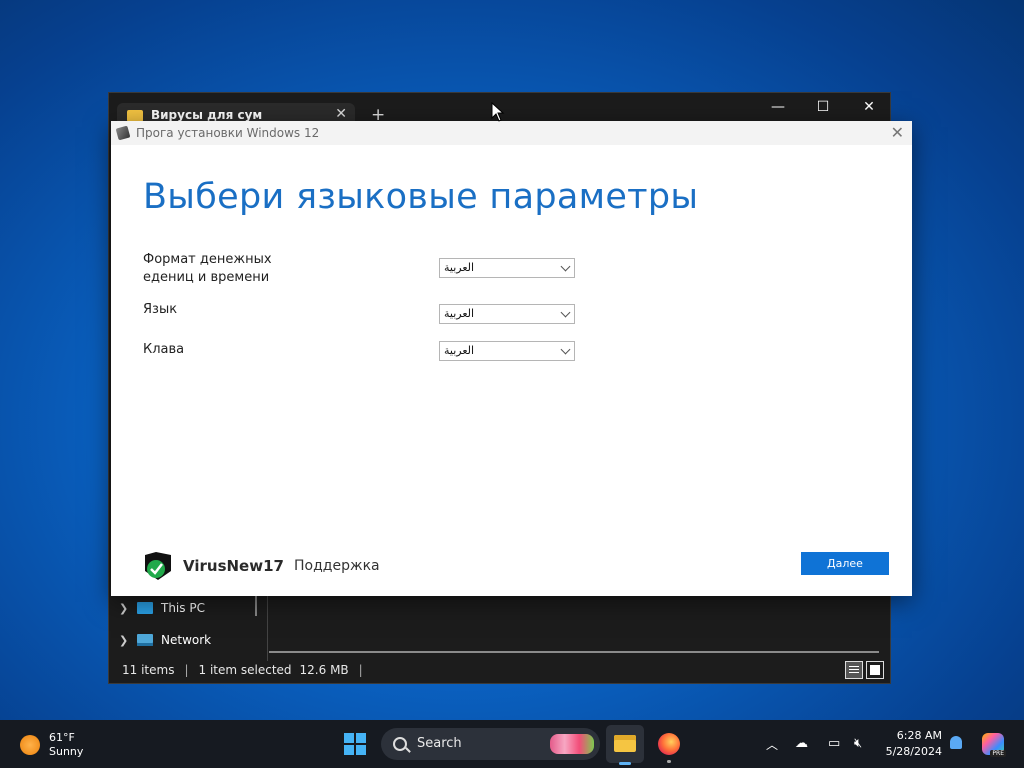  Describe the element at coordinates (145, 608) in the screenshot. I see `computer-icon` at that location.